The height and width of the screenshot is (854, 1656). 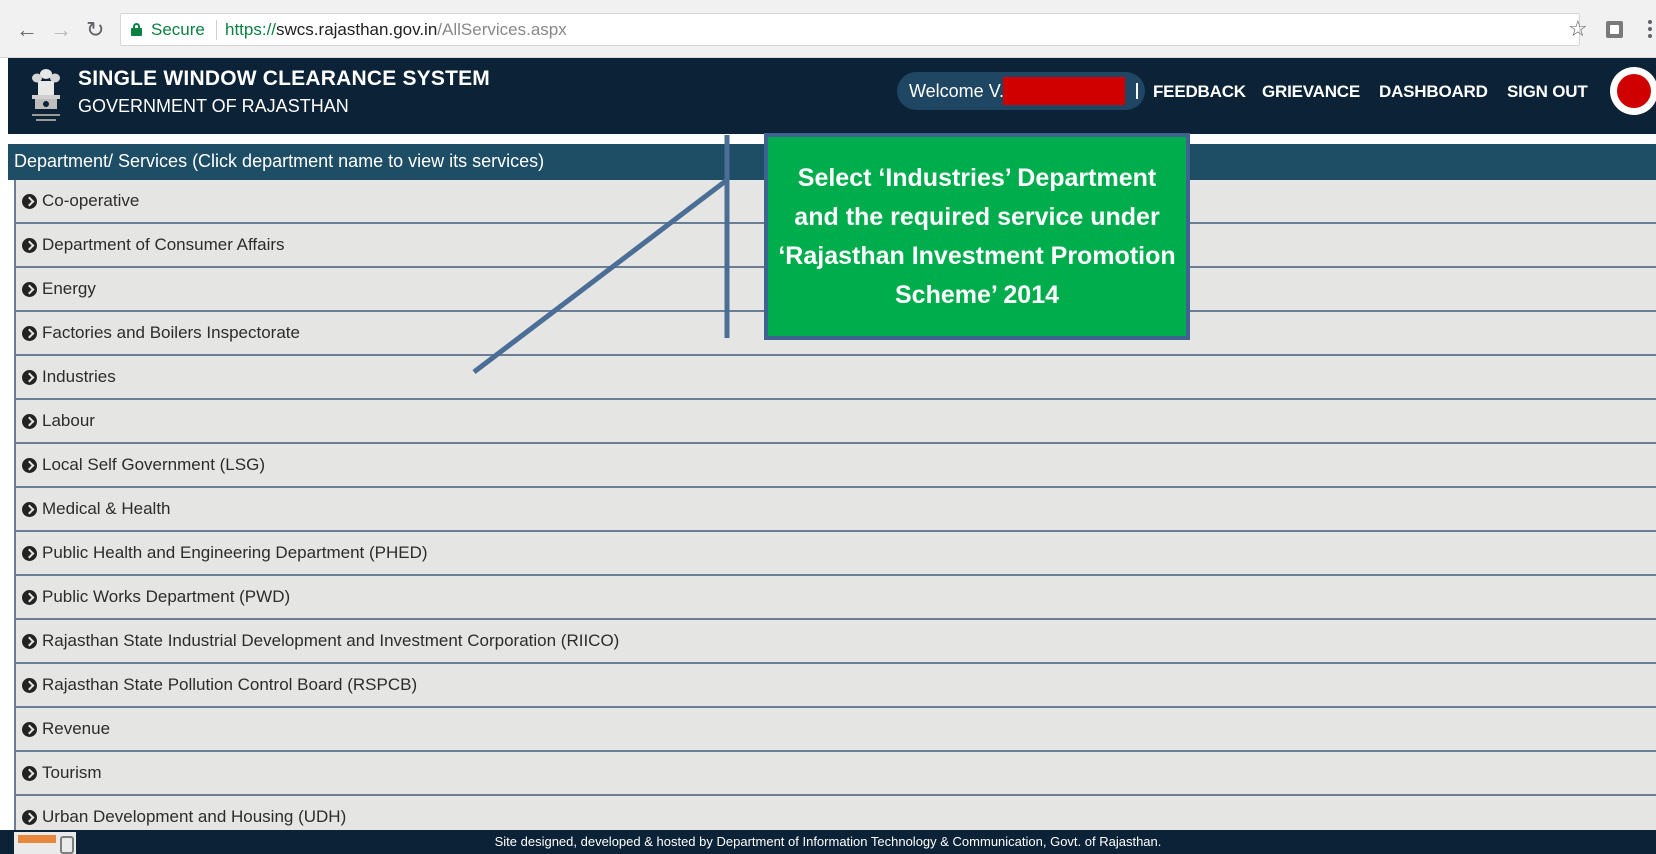 I want to click on menu-icon, so click(x=1650, y=29).